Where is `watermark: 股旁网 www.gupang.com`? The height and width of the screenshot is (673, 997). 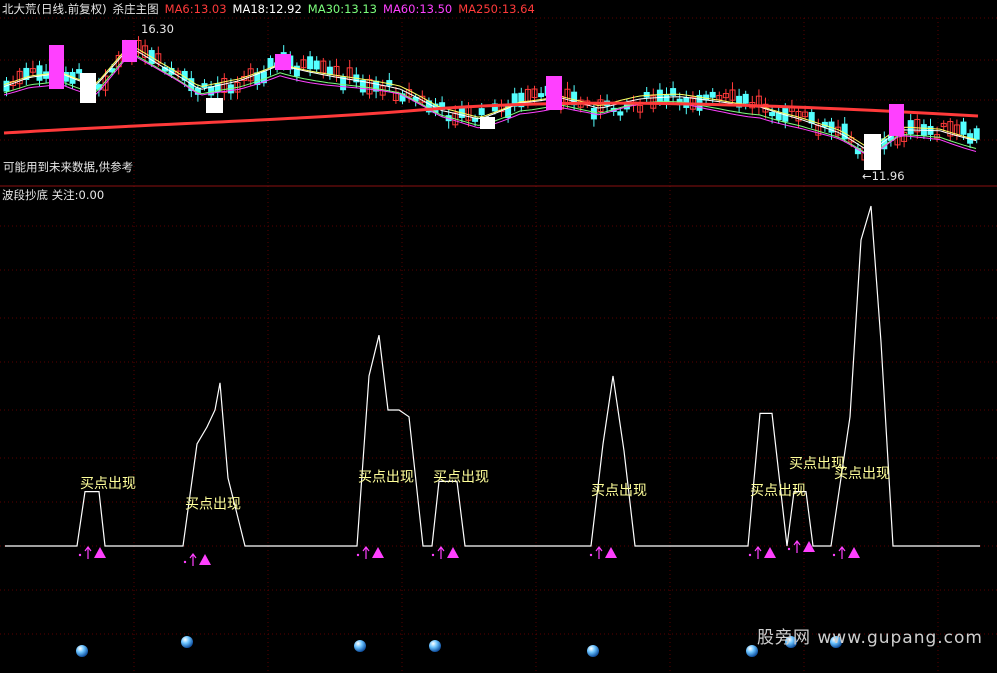
watermark: 股旁网 www.gupang.com is located at coordinates (869, 638).